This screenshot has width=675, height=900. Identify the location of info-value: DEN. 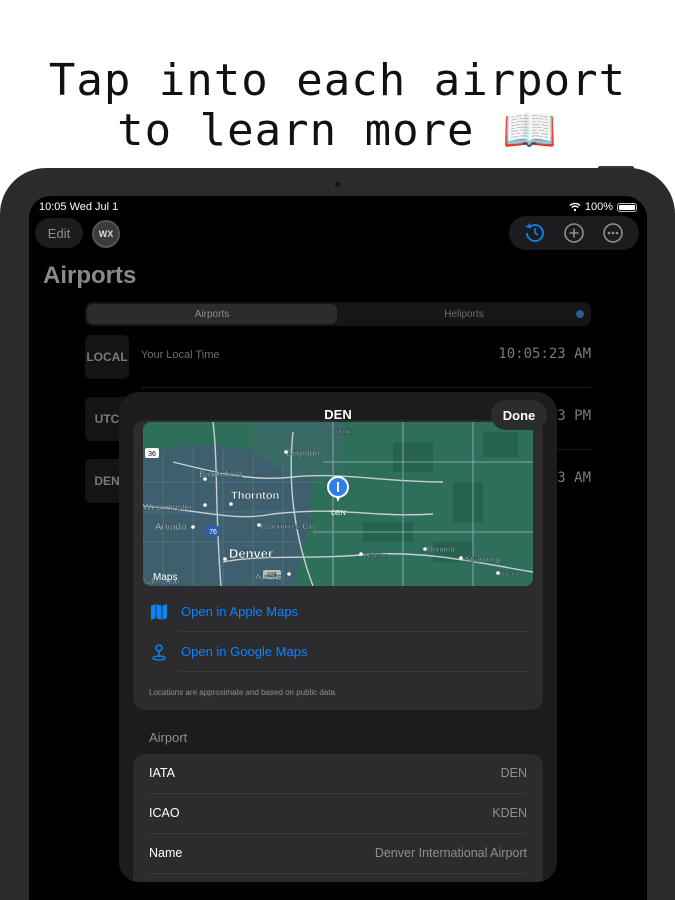
(513, 773).